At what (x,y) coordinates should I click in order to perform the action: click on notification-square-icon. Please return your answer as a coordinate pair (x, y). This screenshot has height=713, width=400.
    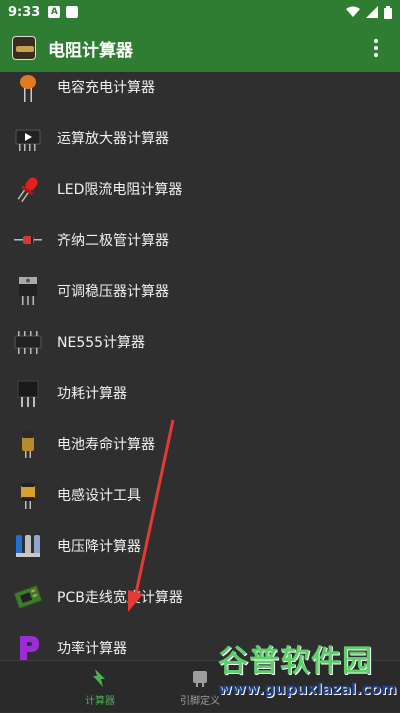
    Looking at the image, I should click on (72, 12).